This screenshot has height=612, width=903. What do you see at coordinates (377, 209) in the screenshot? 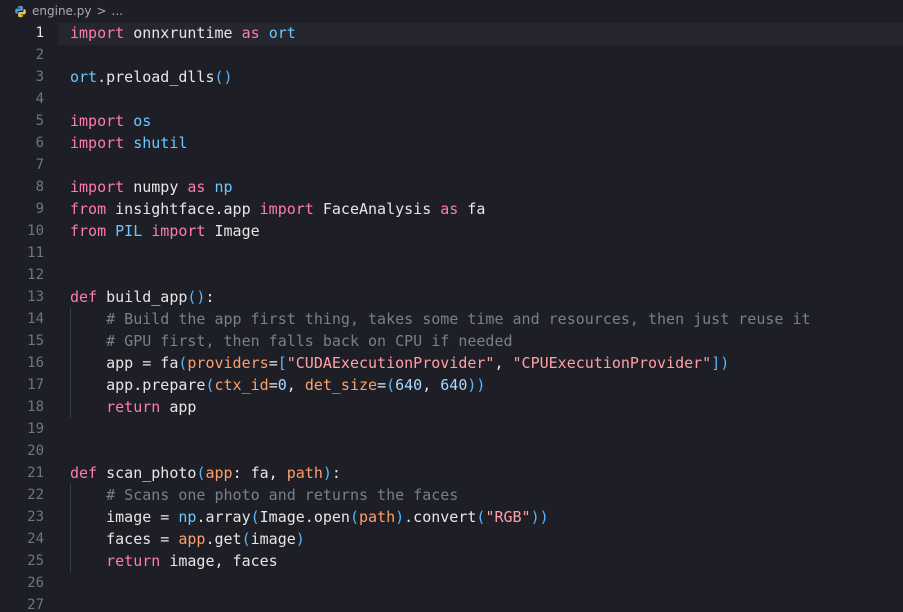
I see `code-token: FaceAnalysis` at bounding box center [377, 209].